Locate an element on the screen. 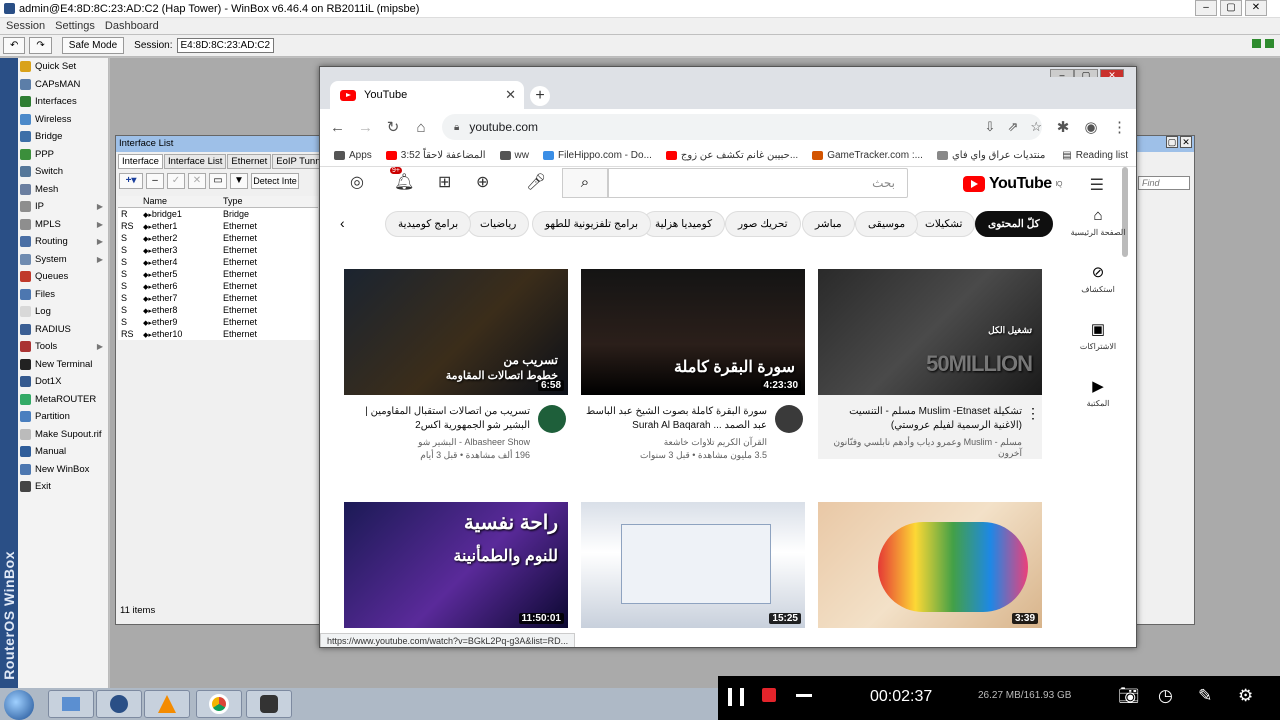 The width and height of the screenshot is (1280, 720). search-icon: ⌕ is located at coordinates (585, 183).